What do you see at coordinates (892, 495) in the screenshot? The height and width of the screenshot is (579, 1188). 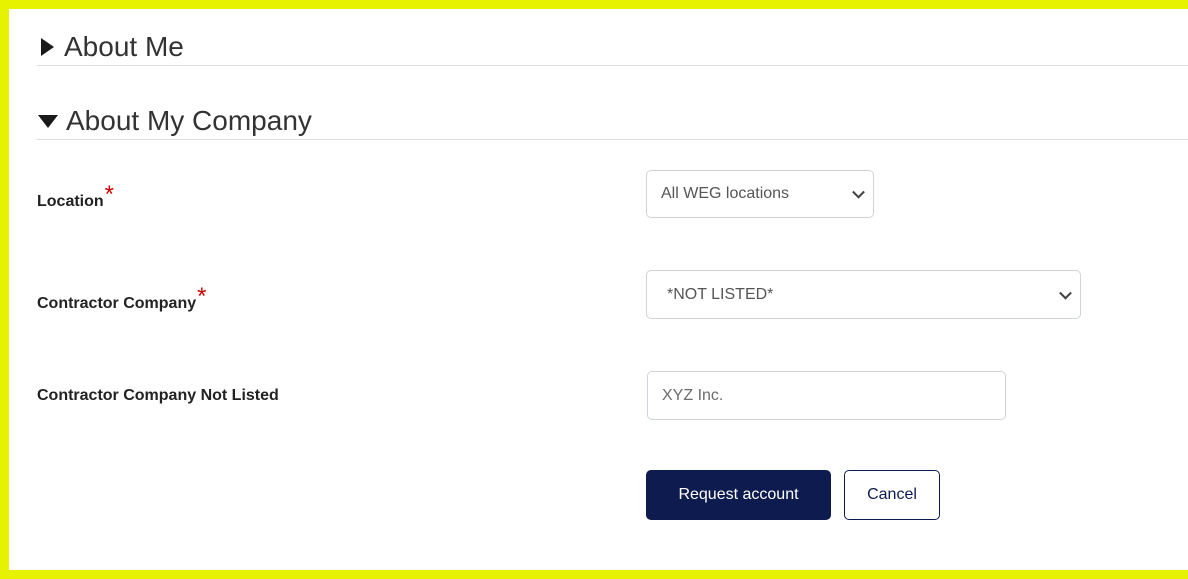 I see `cancel-button: Cancel` at bounding box center [892, 495].